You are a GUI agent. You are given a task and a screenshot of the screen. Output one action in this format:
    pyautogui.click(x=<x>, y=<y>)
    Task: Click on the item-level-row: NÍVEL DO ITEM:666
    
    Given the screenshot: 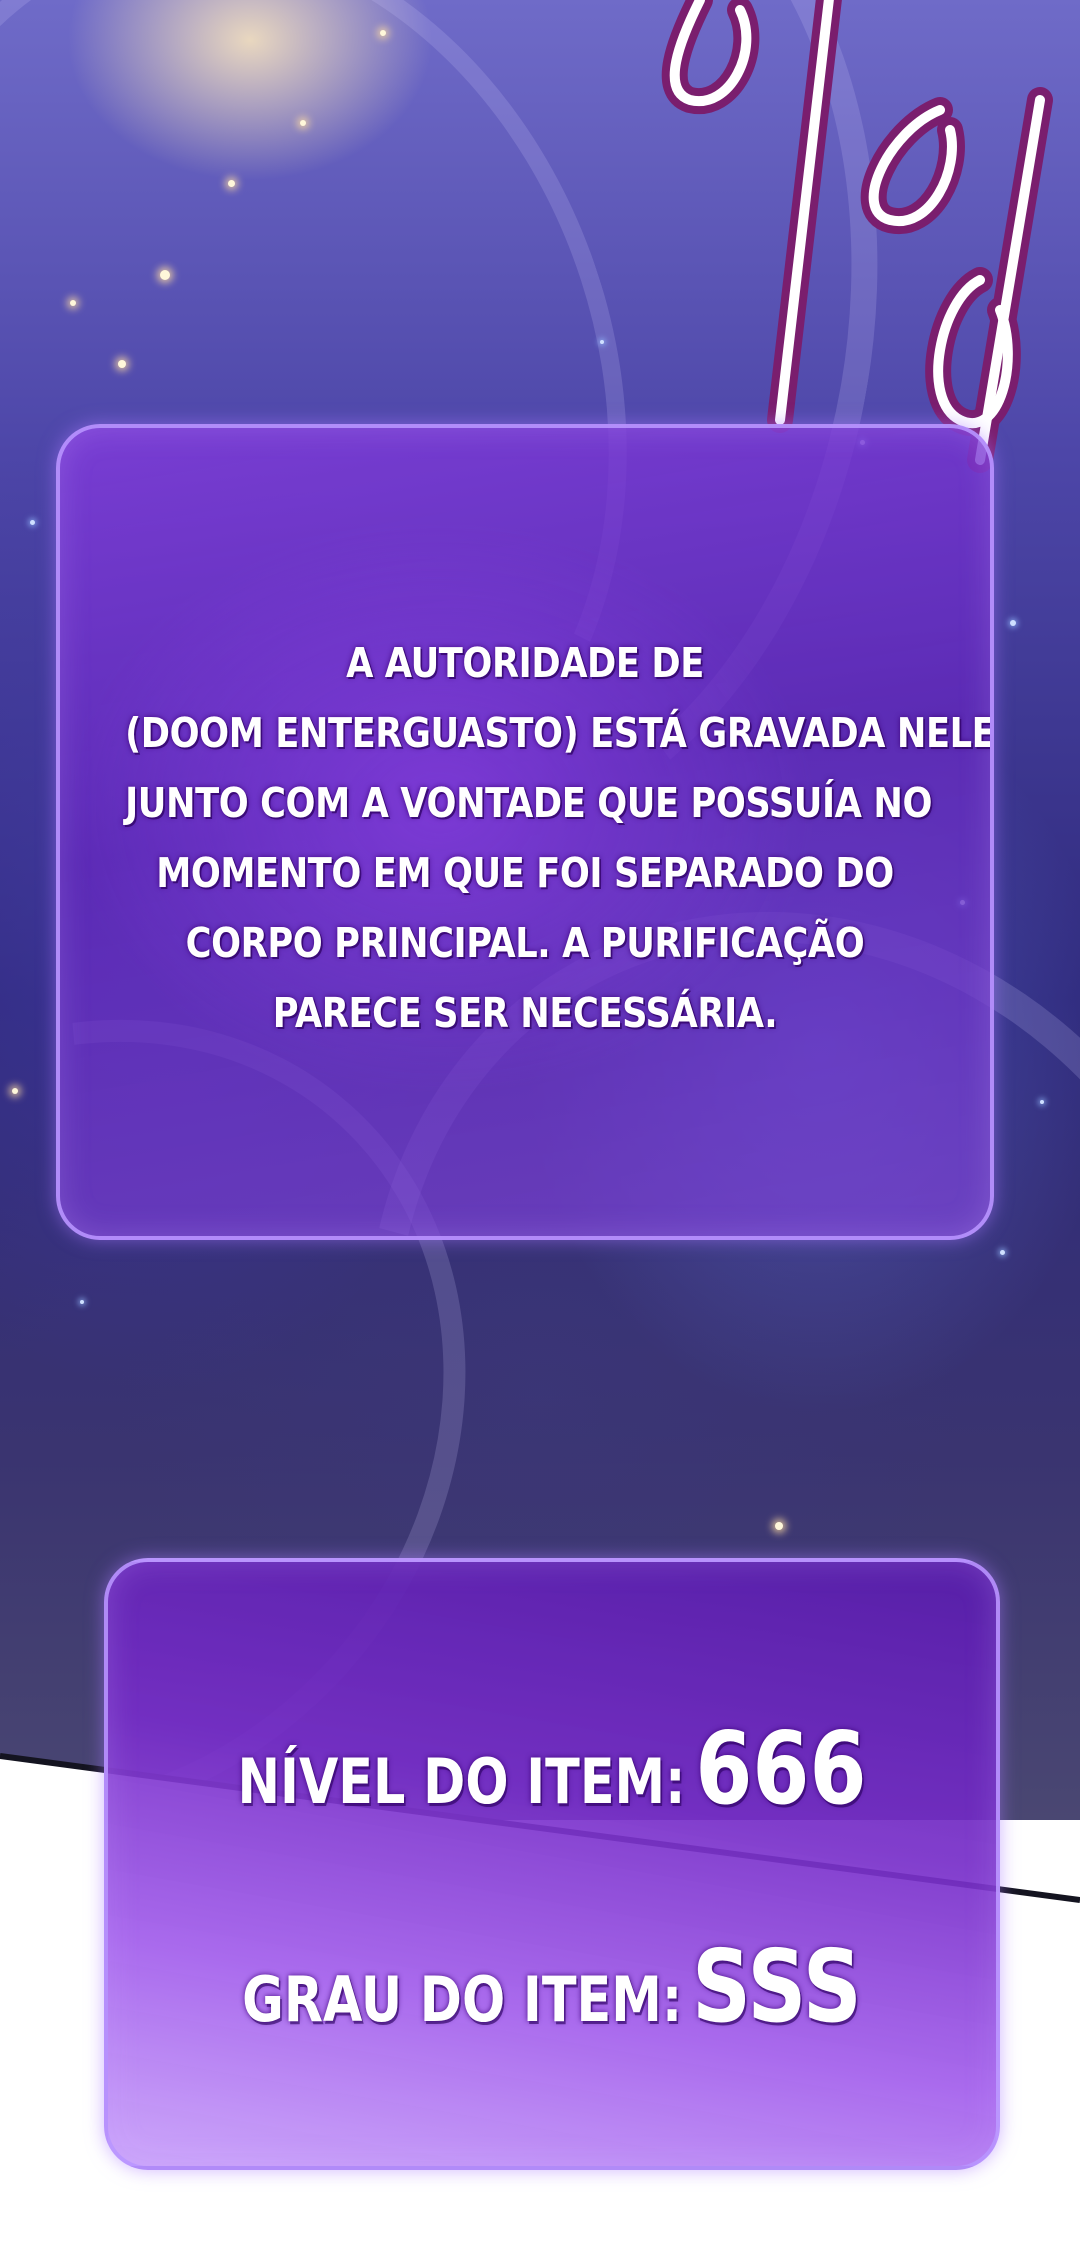 What is the action you would take?
    pyautogui.click(x=552, y=1768)
    